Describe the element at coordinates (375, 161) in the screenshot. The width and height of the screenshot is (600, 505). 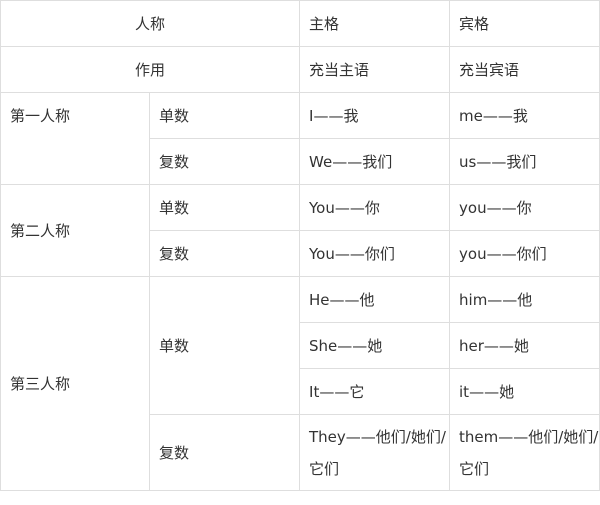
I see `subject-pronoun: We——我们` at that location.